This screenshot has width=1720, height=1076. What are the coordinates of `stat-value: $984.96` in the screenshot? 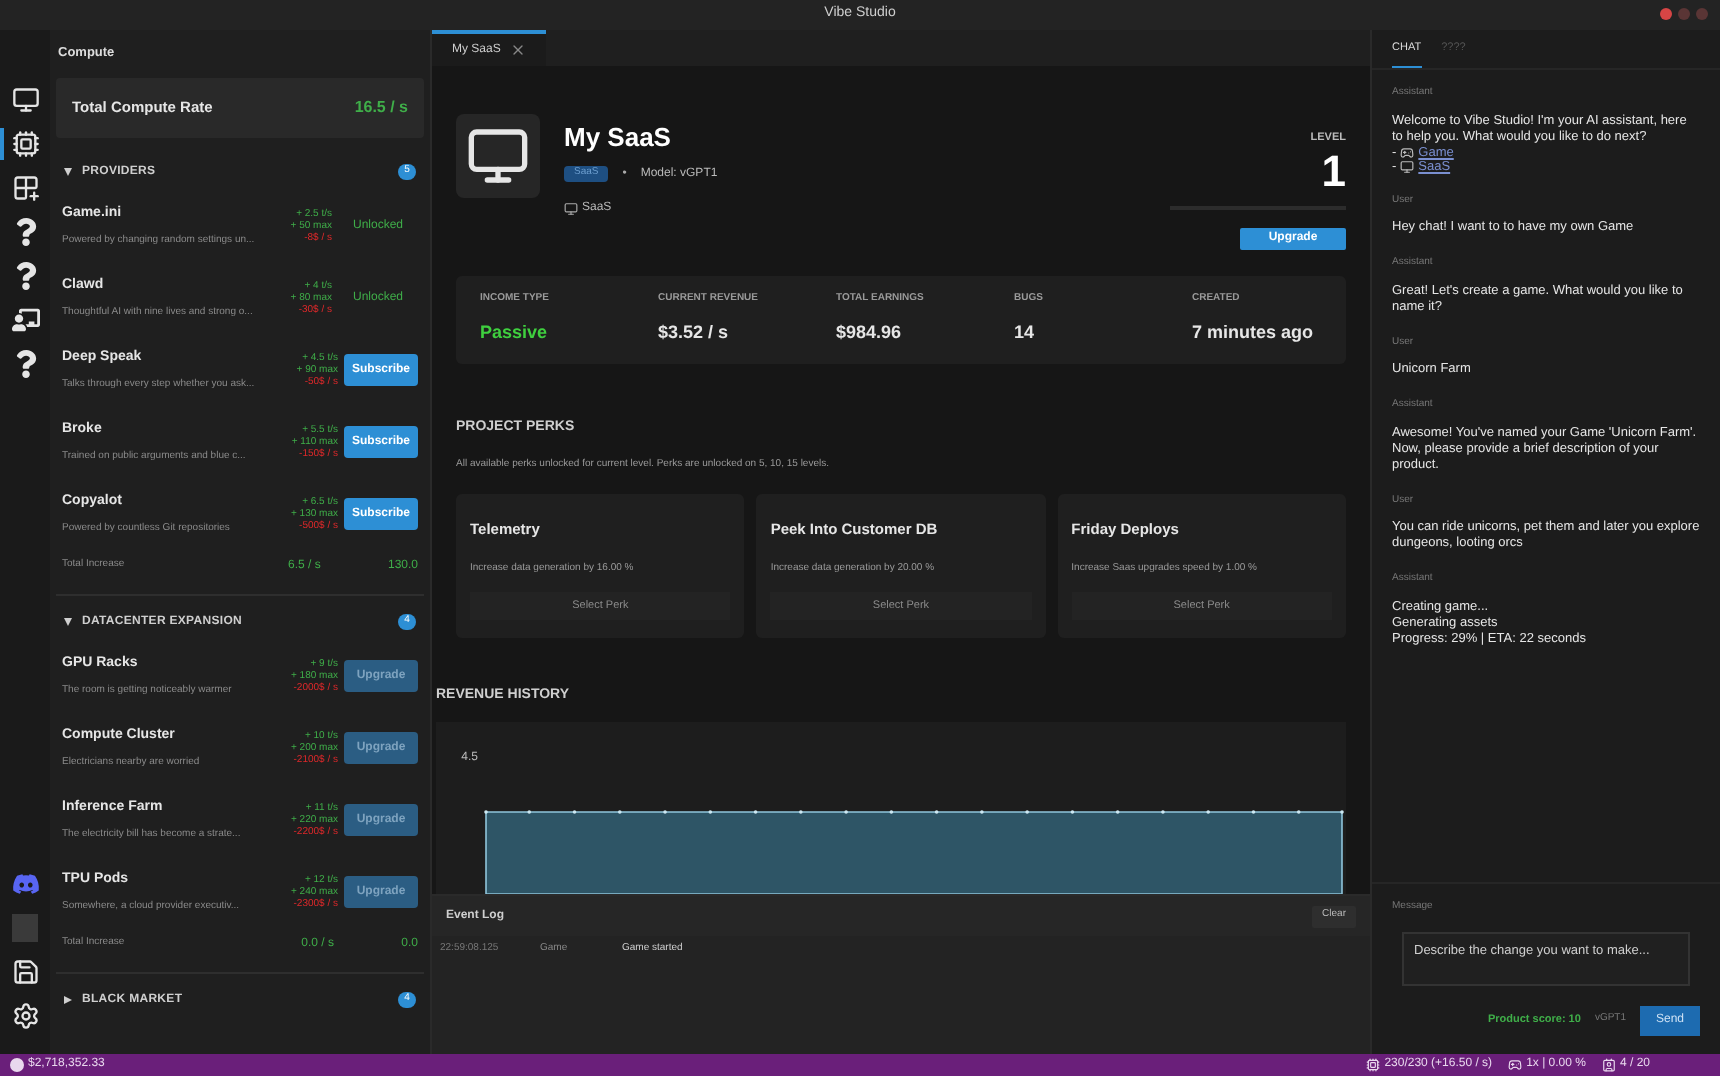 It's located at (870, 333).